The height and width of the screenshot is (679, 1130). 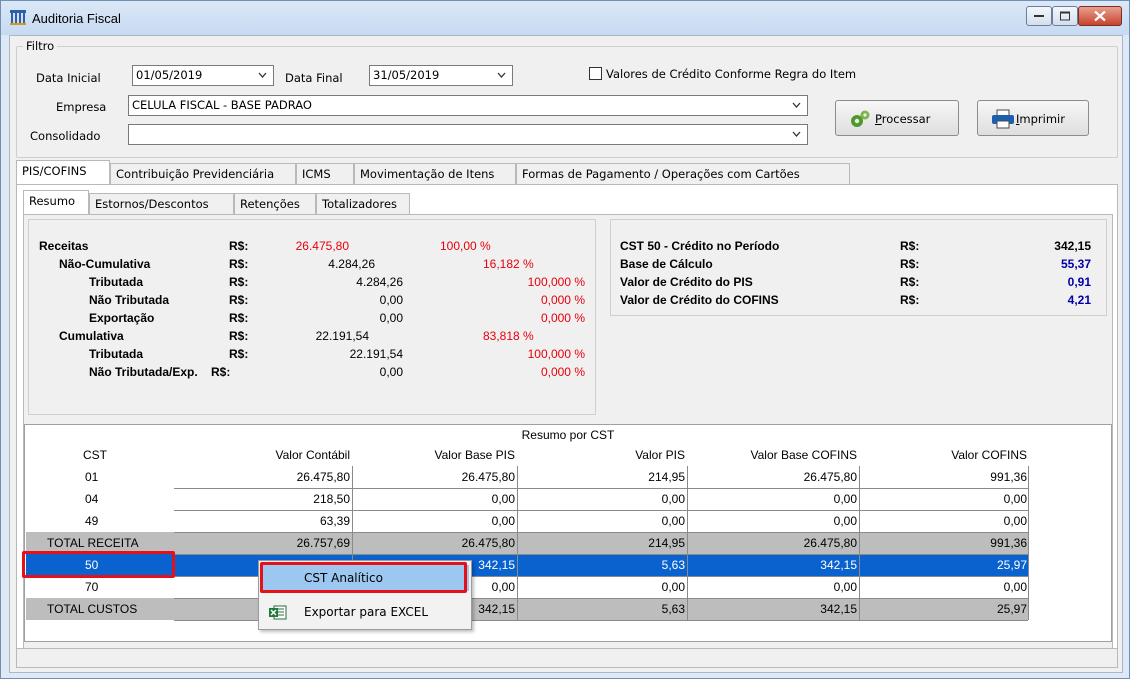 I want to click on exportacao-value: 0,00, so click(x=391, y=318).